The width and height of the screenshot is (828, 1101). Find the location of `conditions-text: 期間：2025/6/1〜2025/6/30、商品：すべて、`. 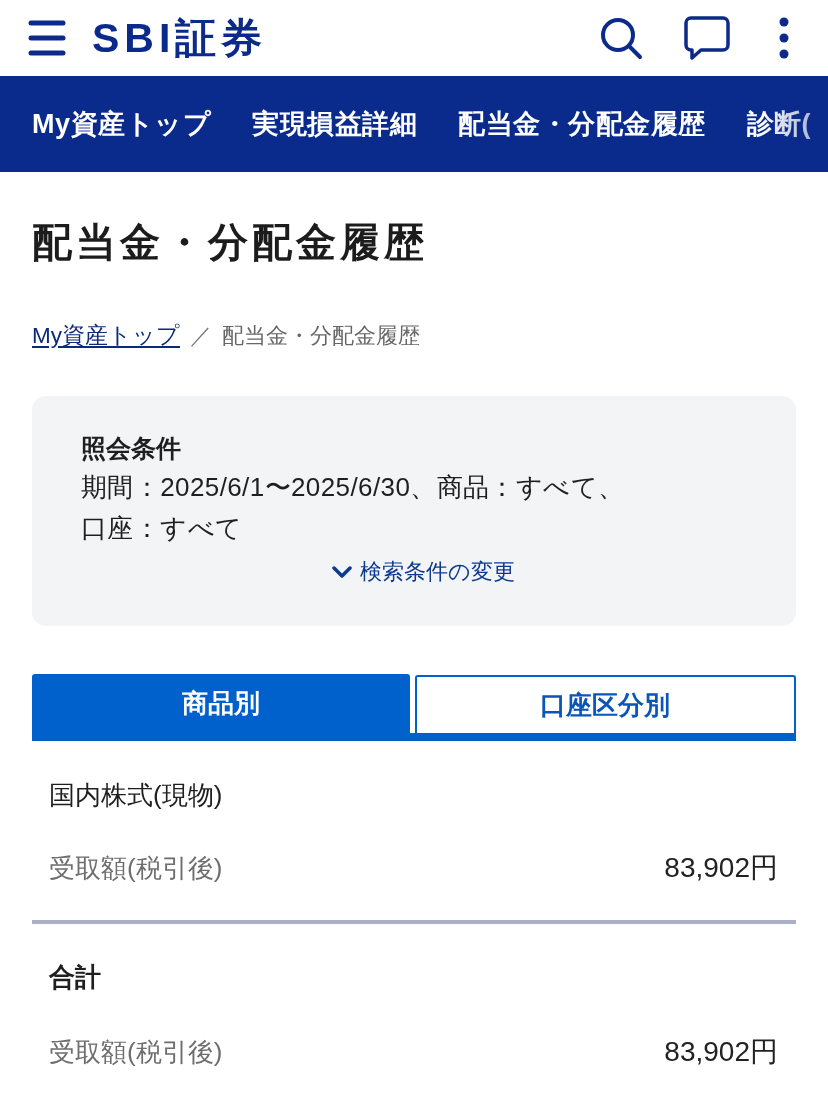

conditions-text: 期間：2025/6/1〜2025/6/30、商品：すべて、 is located at coordinates (353, 487).